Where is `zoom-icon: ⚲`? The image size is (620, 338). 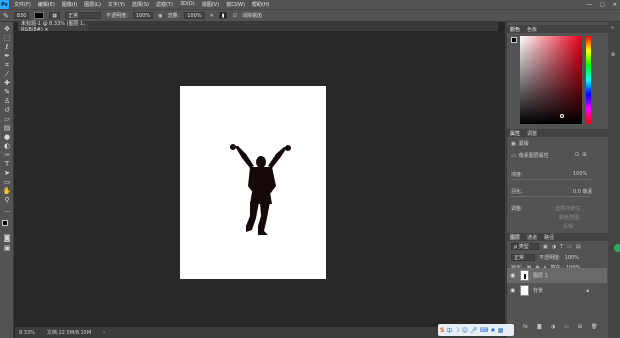
zoom-icon: ⚲ is located at coordinates (7, 200).